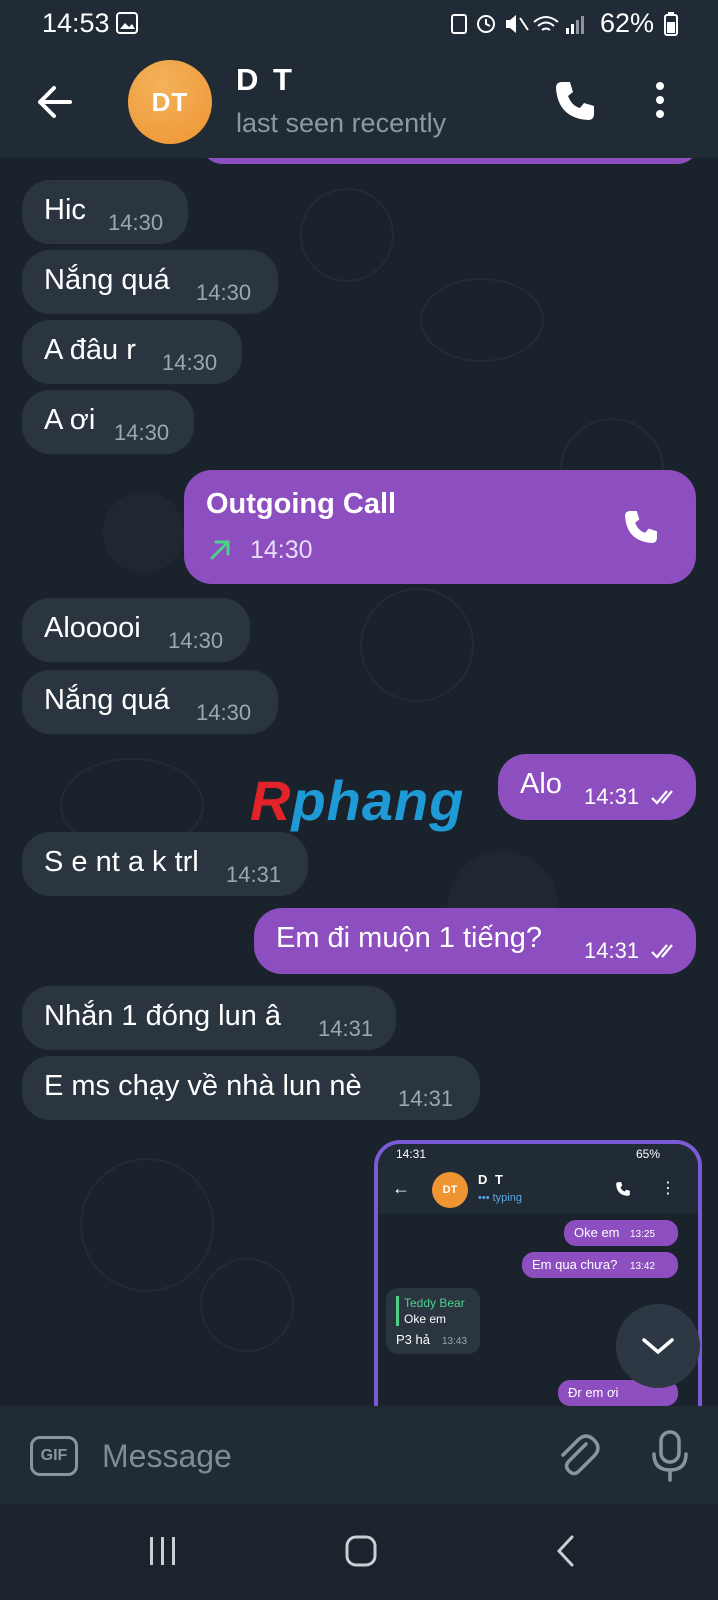  I want to click on message-text: Alo, so click(541, 784).